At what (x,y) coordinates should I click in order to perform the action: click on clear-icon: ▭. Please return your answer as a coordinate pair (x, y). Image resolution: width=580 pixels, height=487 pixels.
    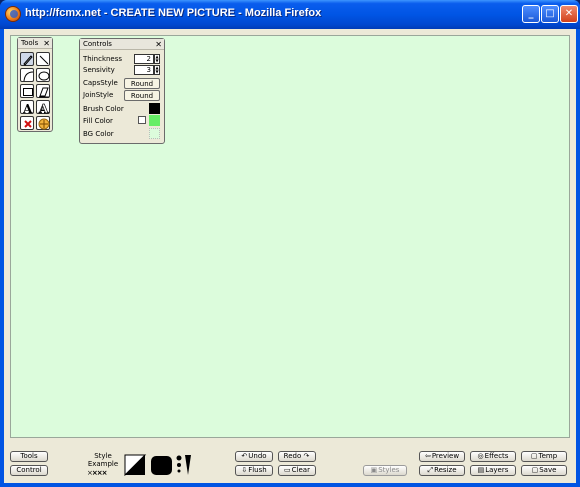
    Looking at the image, I should click on (287, 470).